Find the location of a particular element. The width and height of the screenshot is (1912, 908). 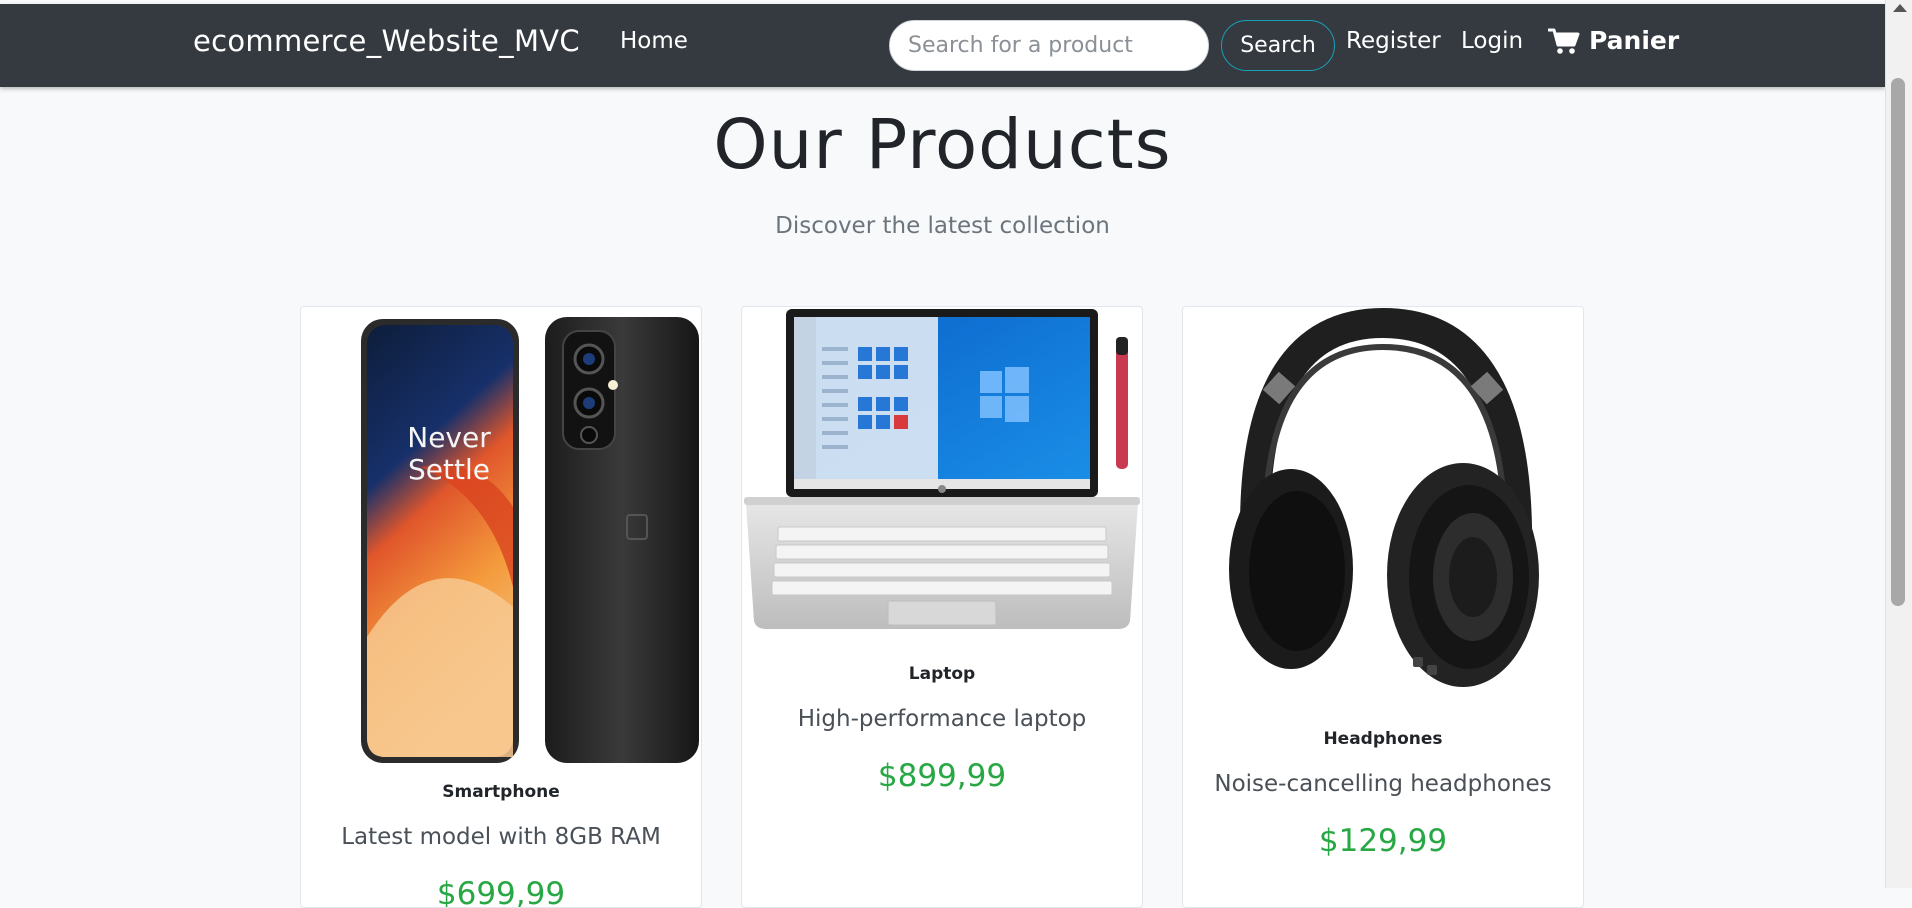

product-description: High-performance laptop is located at coordinates (942, 719).